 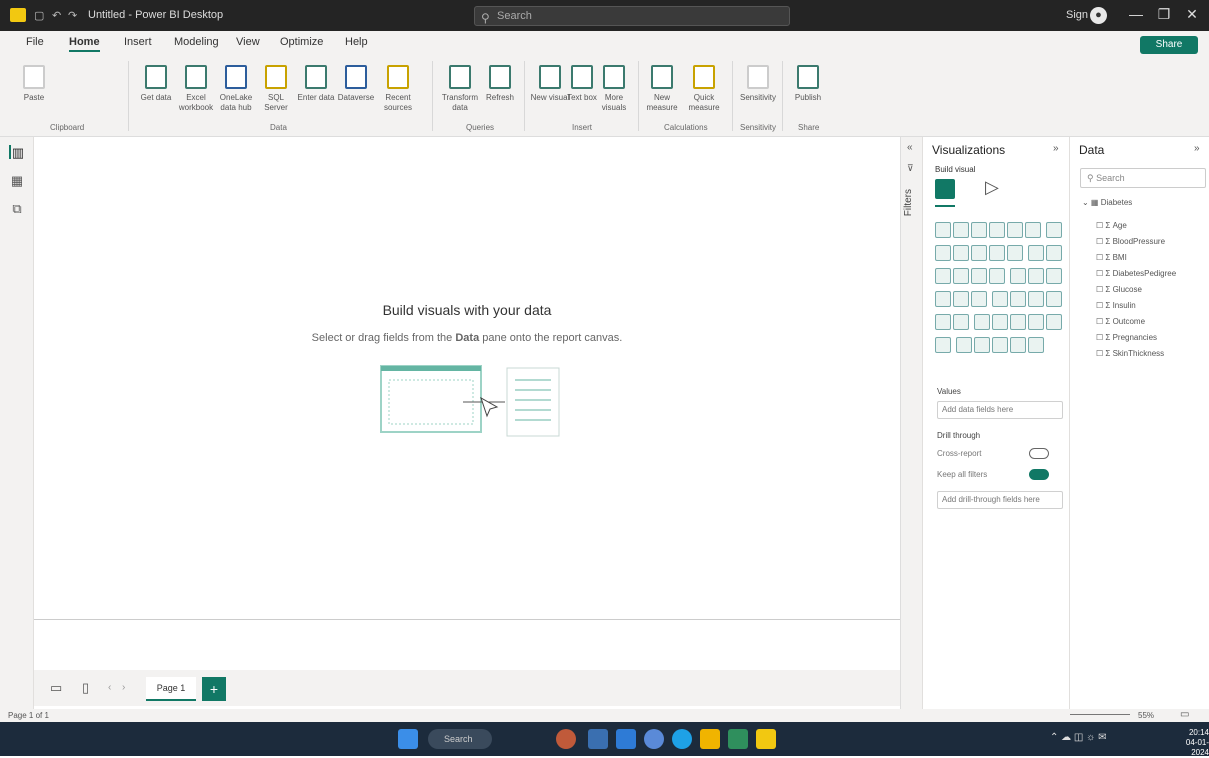 I want to click on line-column-icon, so click(x=979, y=253).